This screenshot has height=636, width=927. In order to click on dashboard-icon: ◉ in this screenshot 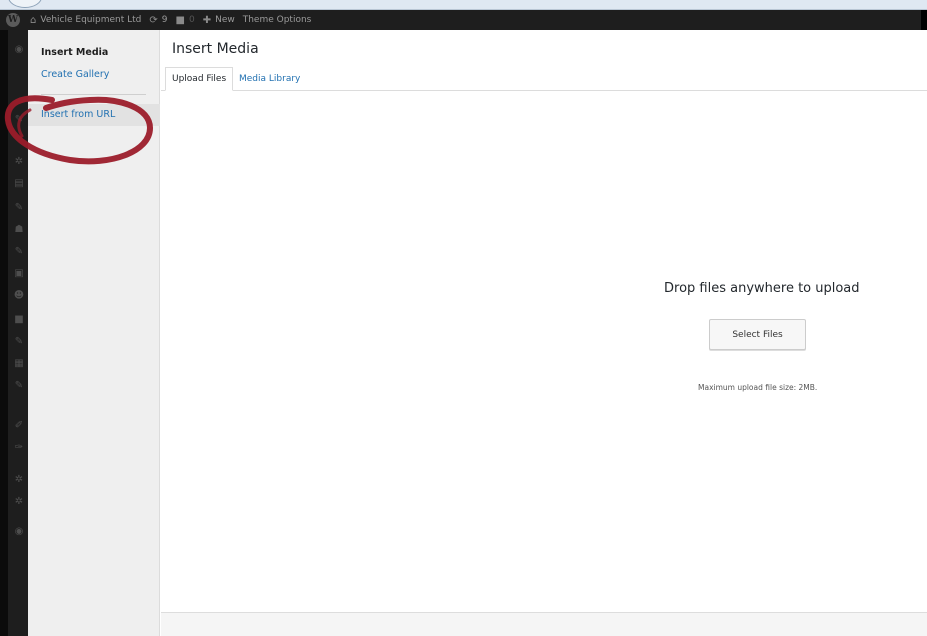, I will do `click(19, 50)`.